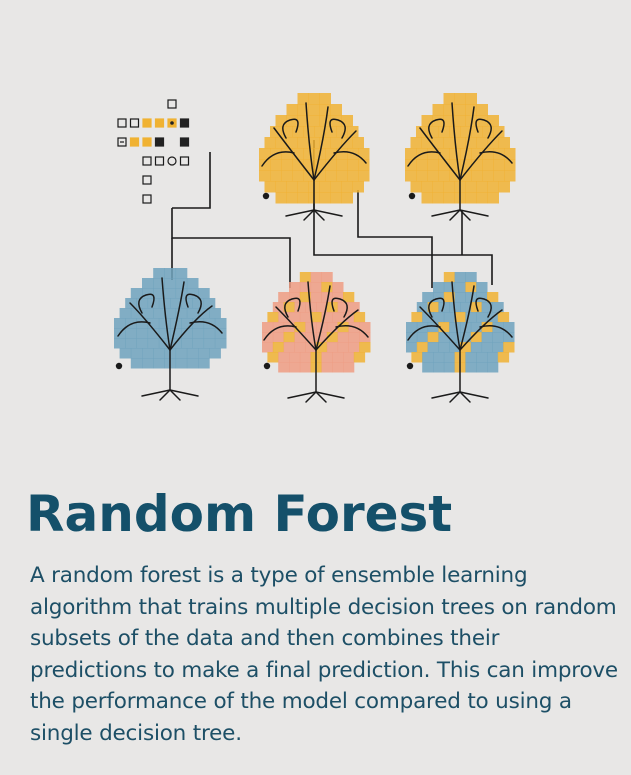  Describe the element at coordinates (460, 157) in the screenshot. I see `tree-top-right` at that location.